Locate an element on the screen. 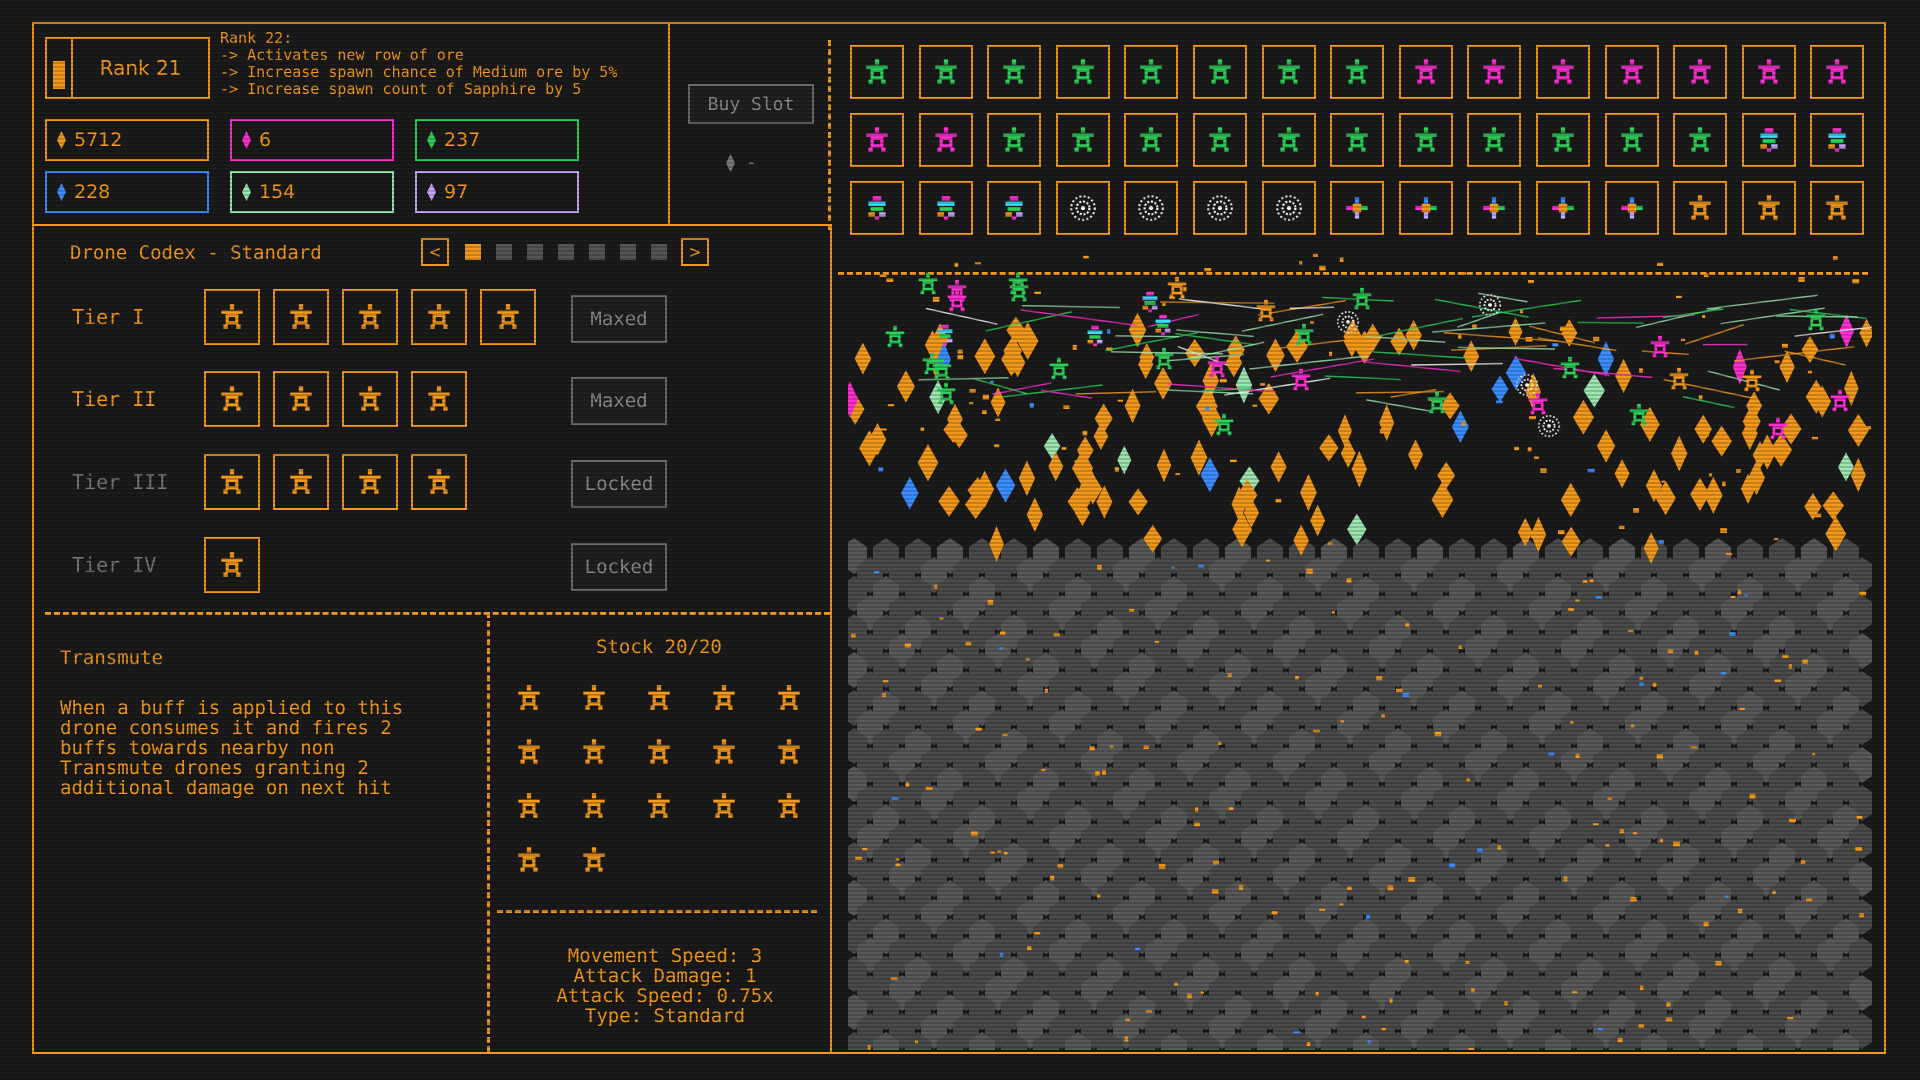 The width and height of the screenshot is (1920, 1080). buy-slot-button: Buy Slot is located at coordinates (751, 104).